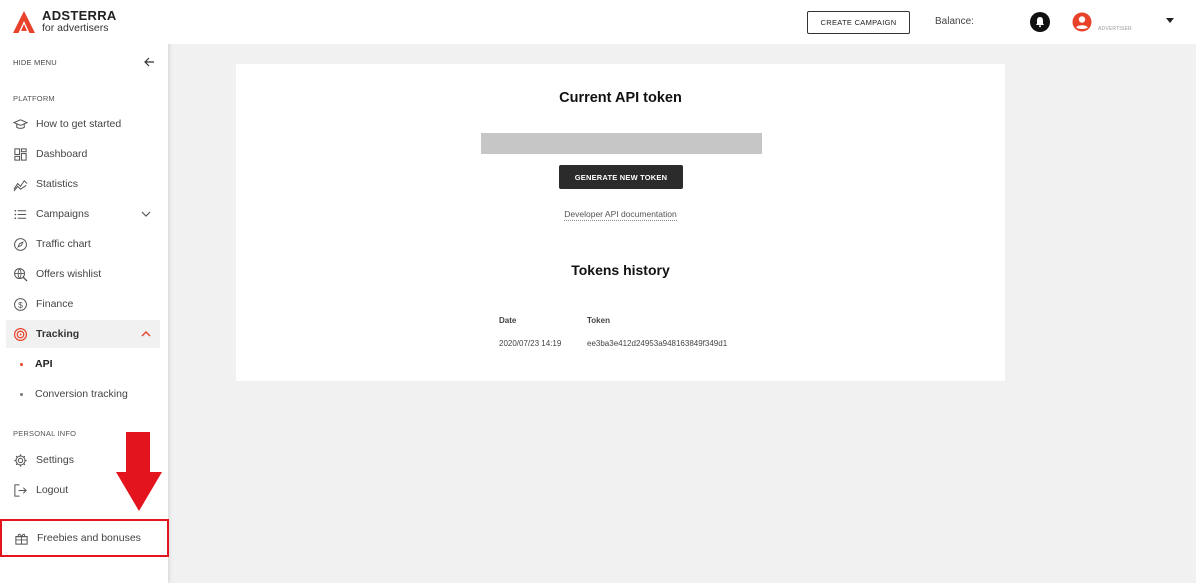 This screenshot has width=1196, height=583. I want to click on sidebar-item-freebies-and-bonuses: Freebies and bonuses, so click(84, 538).